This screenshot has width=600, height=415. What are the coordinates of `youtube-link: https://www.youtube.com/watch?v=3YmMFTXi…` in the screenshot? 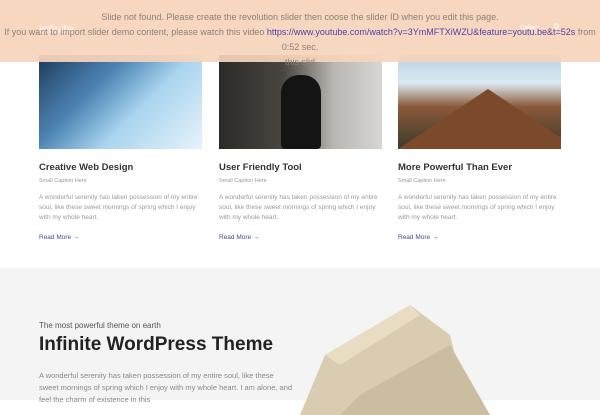 It's located at (421, 32).